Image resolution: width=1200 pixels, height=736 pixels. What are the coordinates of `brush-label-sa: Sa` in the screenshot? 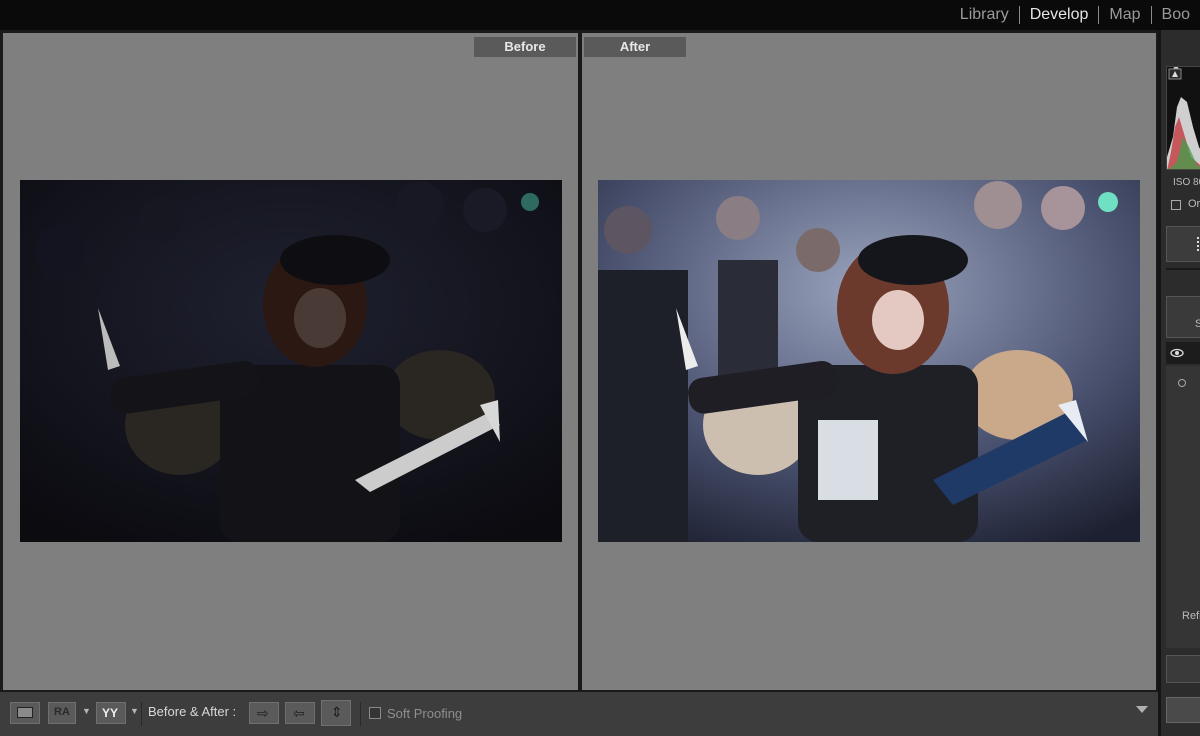 It's located at (1197, 324).